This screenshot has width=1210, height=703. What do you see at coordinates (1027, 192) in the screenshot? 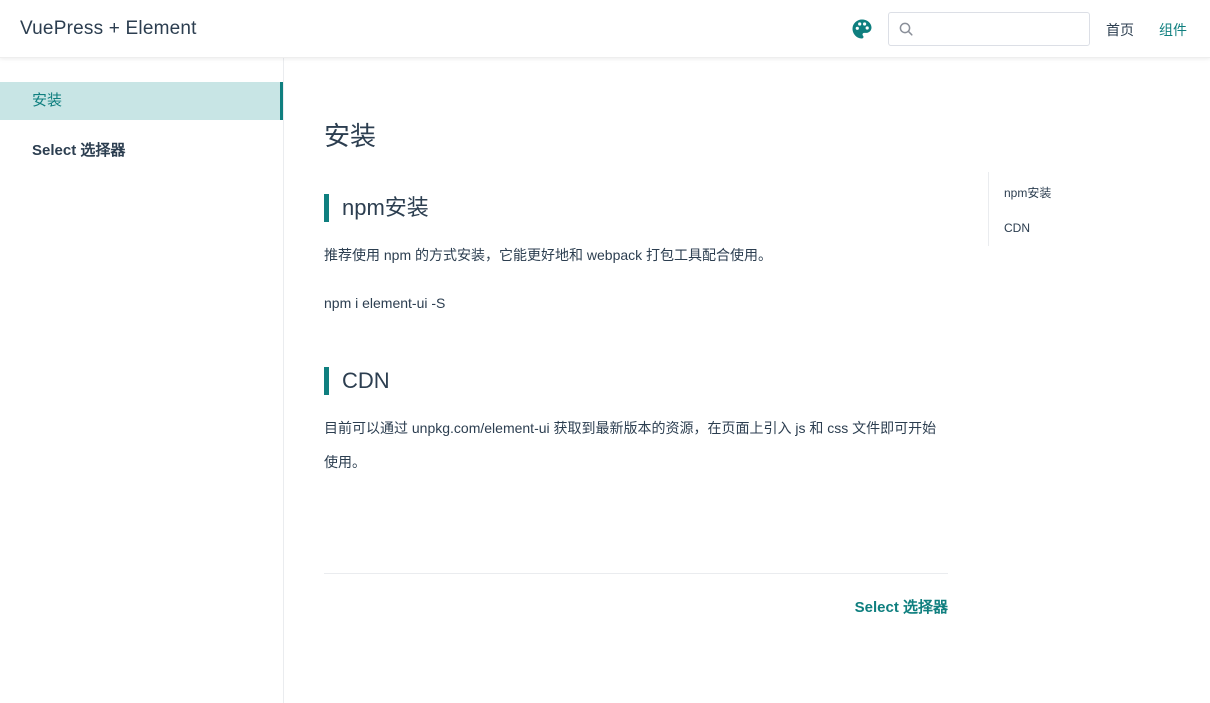
I see `toc-item-npm: npm安装` at bounding box center [1027, 192].